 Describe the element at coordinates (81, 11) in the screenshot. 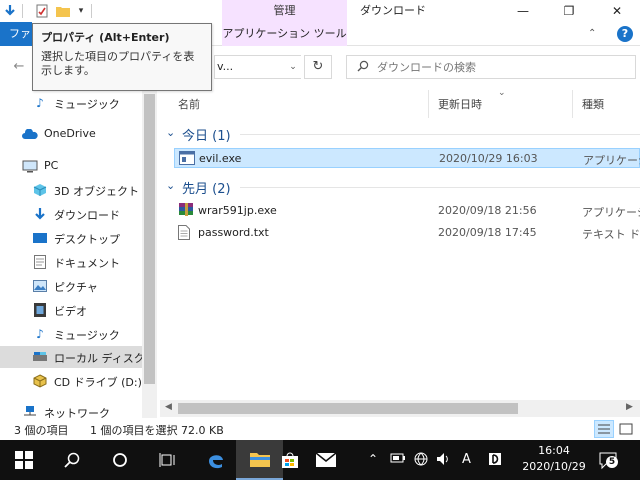

I see `customize-quick-access-icon: ▾` at that location.